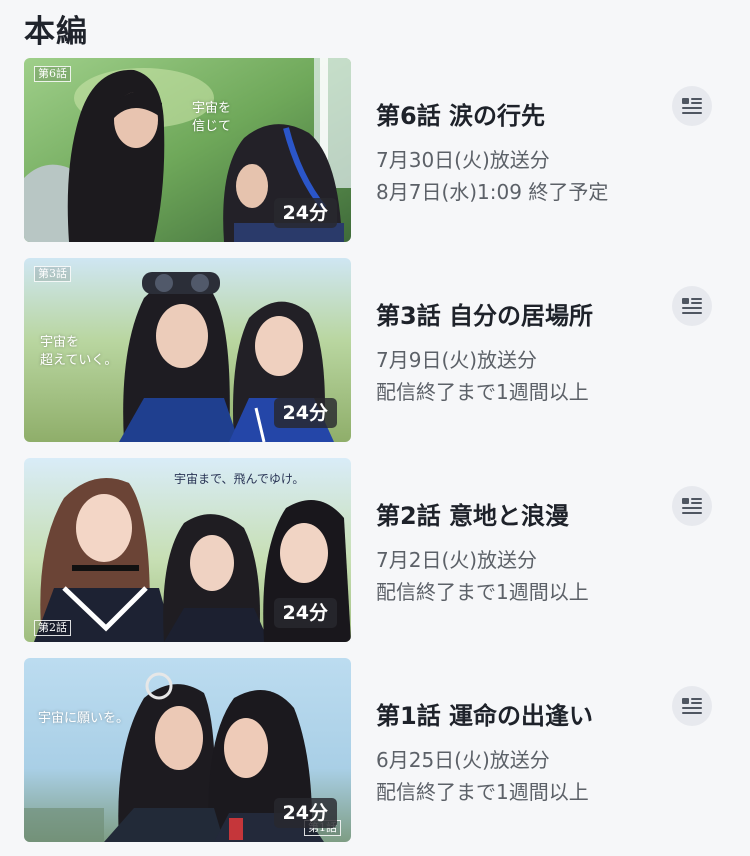 The image size is (750, 856). Describe the element at coordinates (52, 628) in the screenshot. I see `episode-tag: 第2話` at that location.